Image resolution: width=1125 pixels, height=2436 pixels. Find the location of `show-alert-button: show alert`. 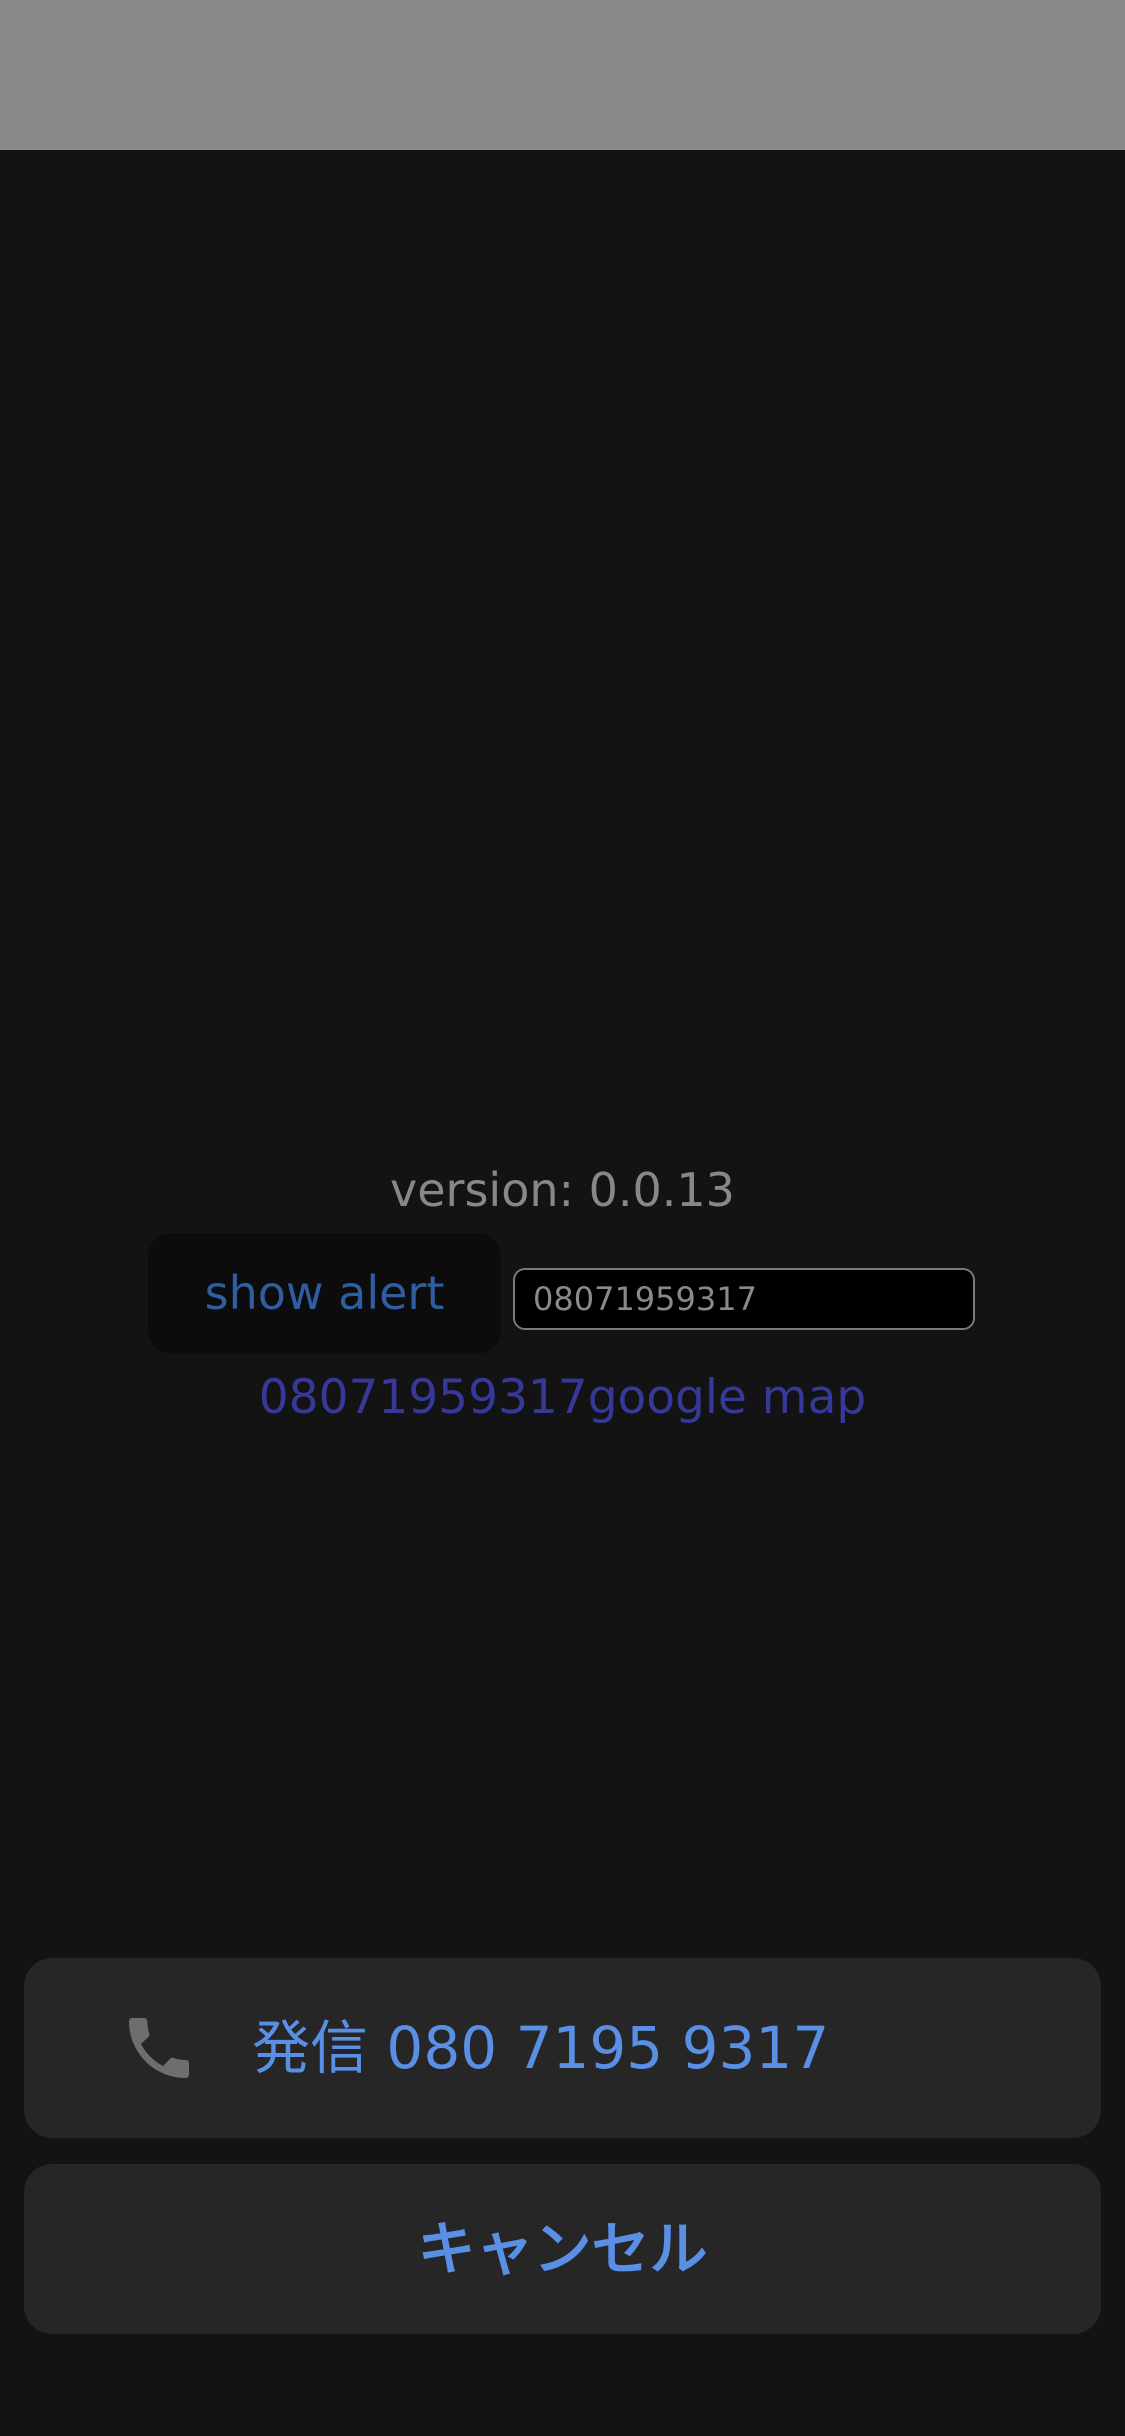

show-alert-button: show alert is located at coordinates (324, 1293).